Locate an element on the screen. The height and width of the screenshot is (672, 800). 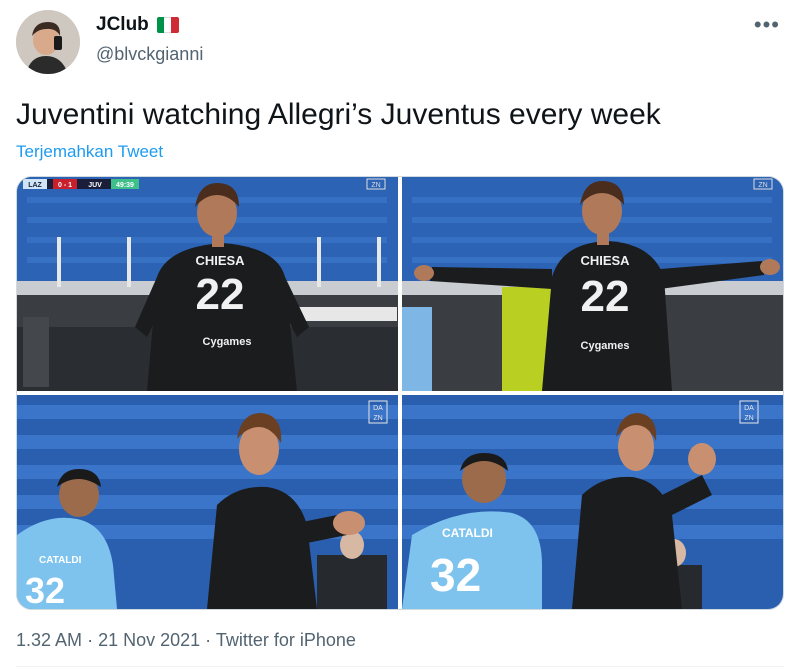
match-clock: 49:39 is located at coordinates (125, 185).